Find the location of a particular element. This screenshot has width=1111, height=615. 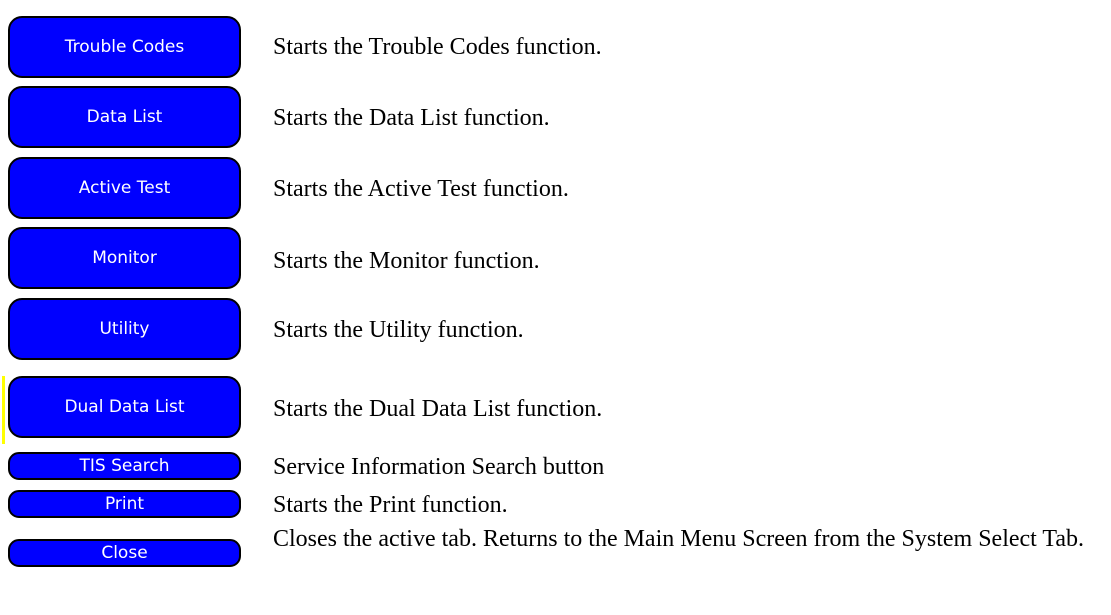

data-list-button: Data List is located at coordinates (124, 117).